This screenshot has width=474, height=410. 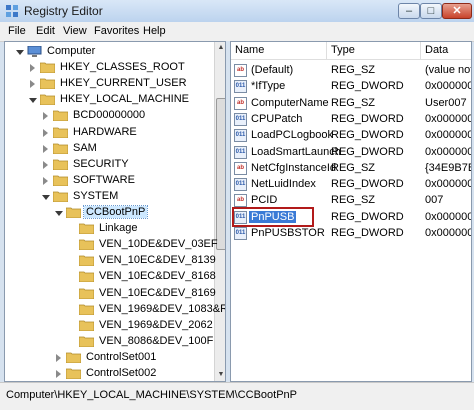 I want to click on column-header-name: Name, so click(x=279, y=51).